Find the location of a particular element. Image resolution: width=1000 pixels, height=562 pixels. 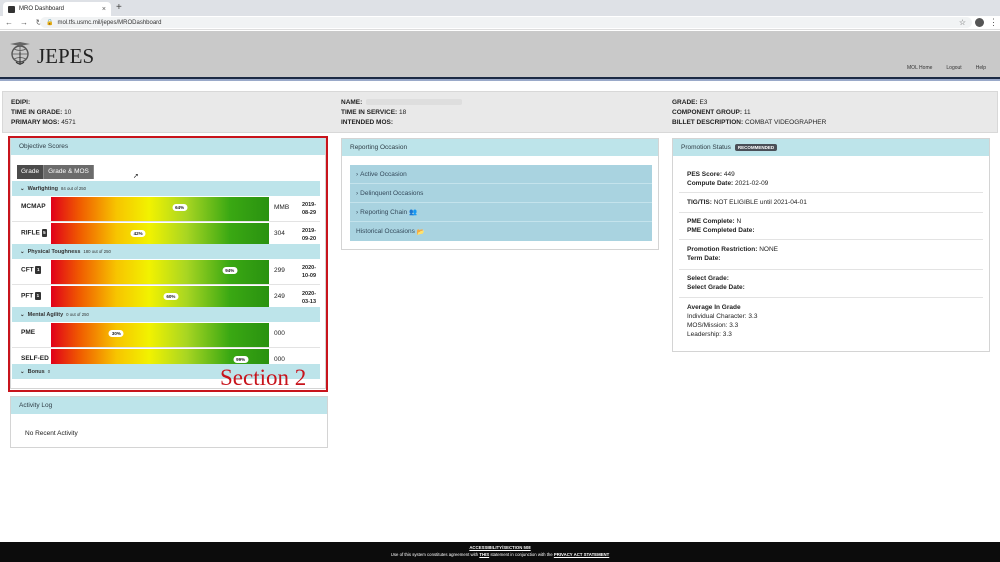

menu-item-label: Active Occasion is located at coordinates (383, 174).